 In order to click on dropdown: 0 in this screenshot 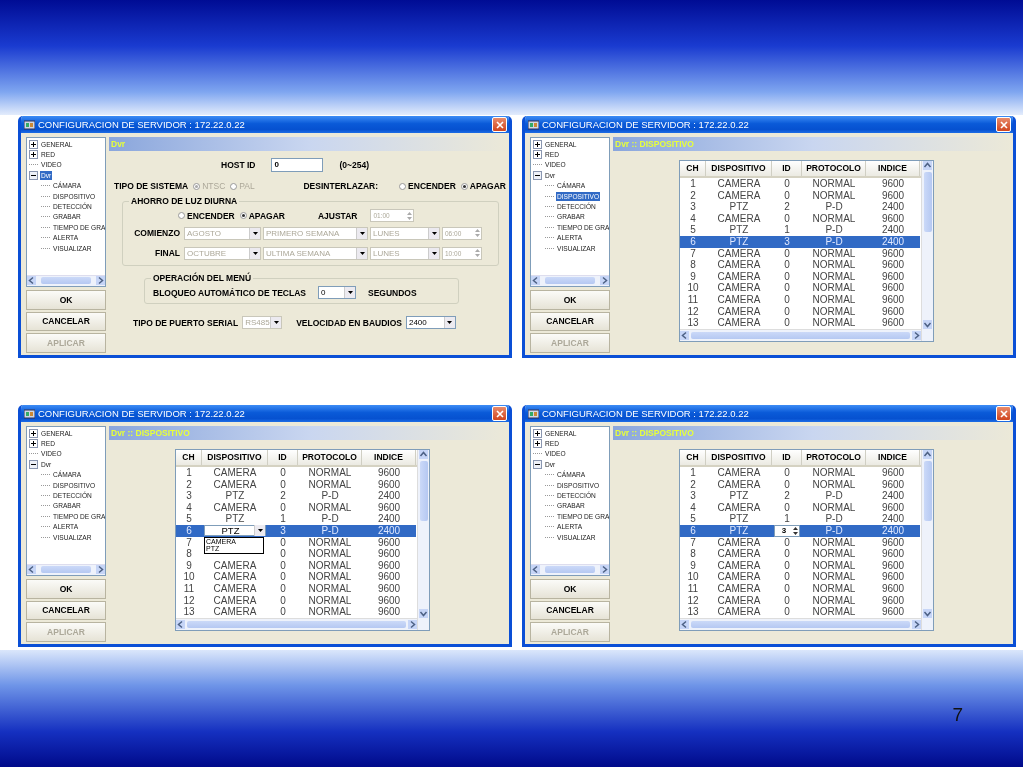, I will do `click(337, 292)`.